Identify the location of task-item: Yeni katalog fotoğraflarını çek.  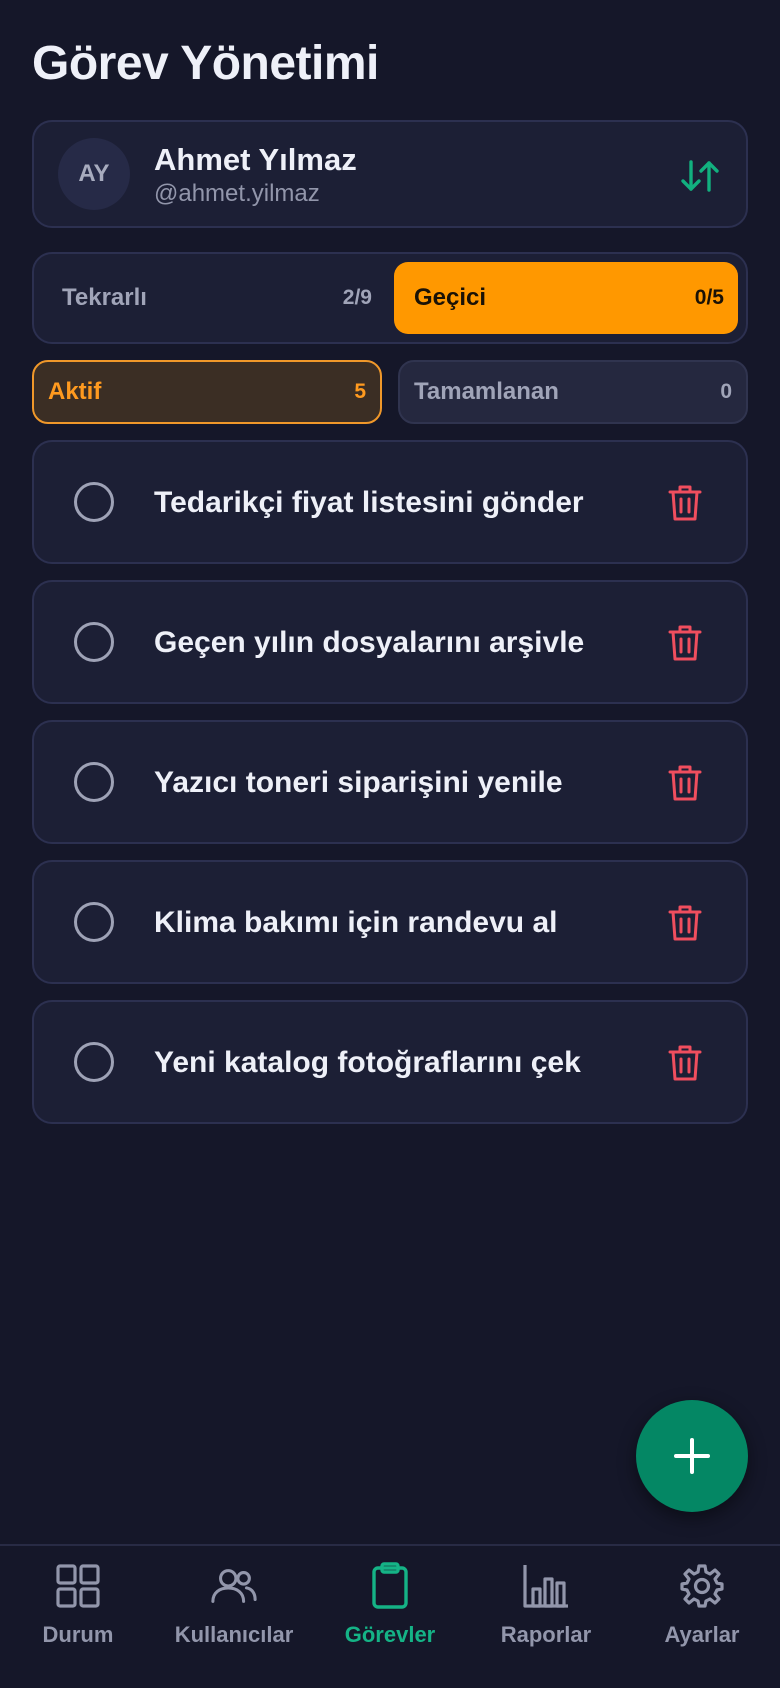
(390, 1062).